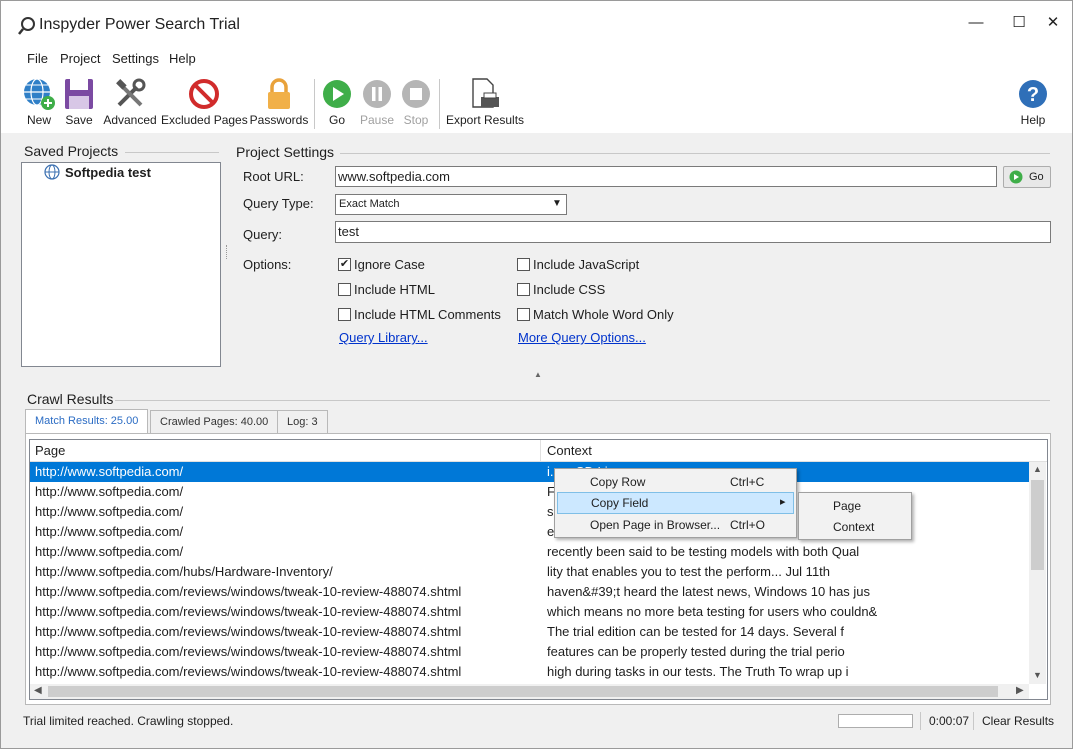  I want to click on help-button: ? Help, so click(1033, 102).